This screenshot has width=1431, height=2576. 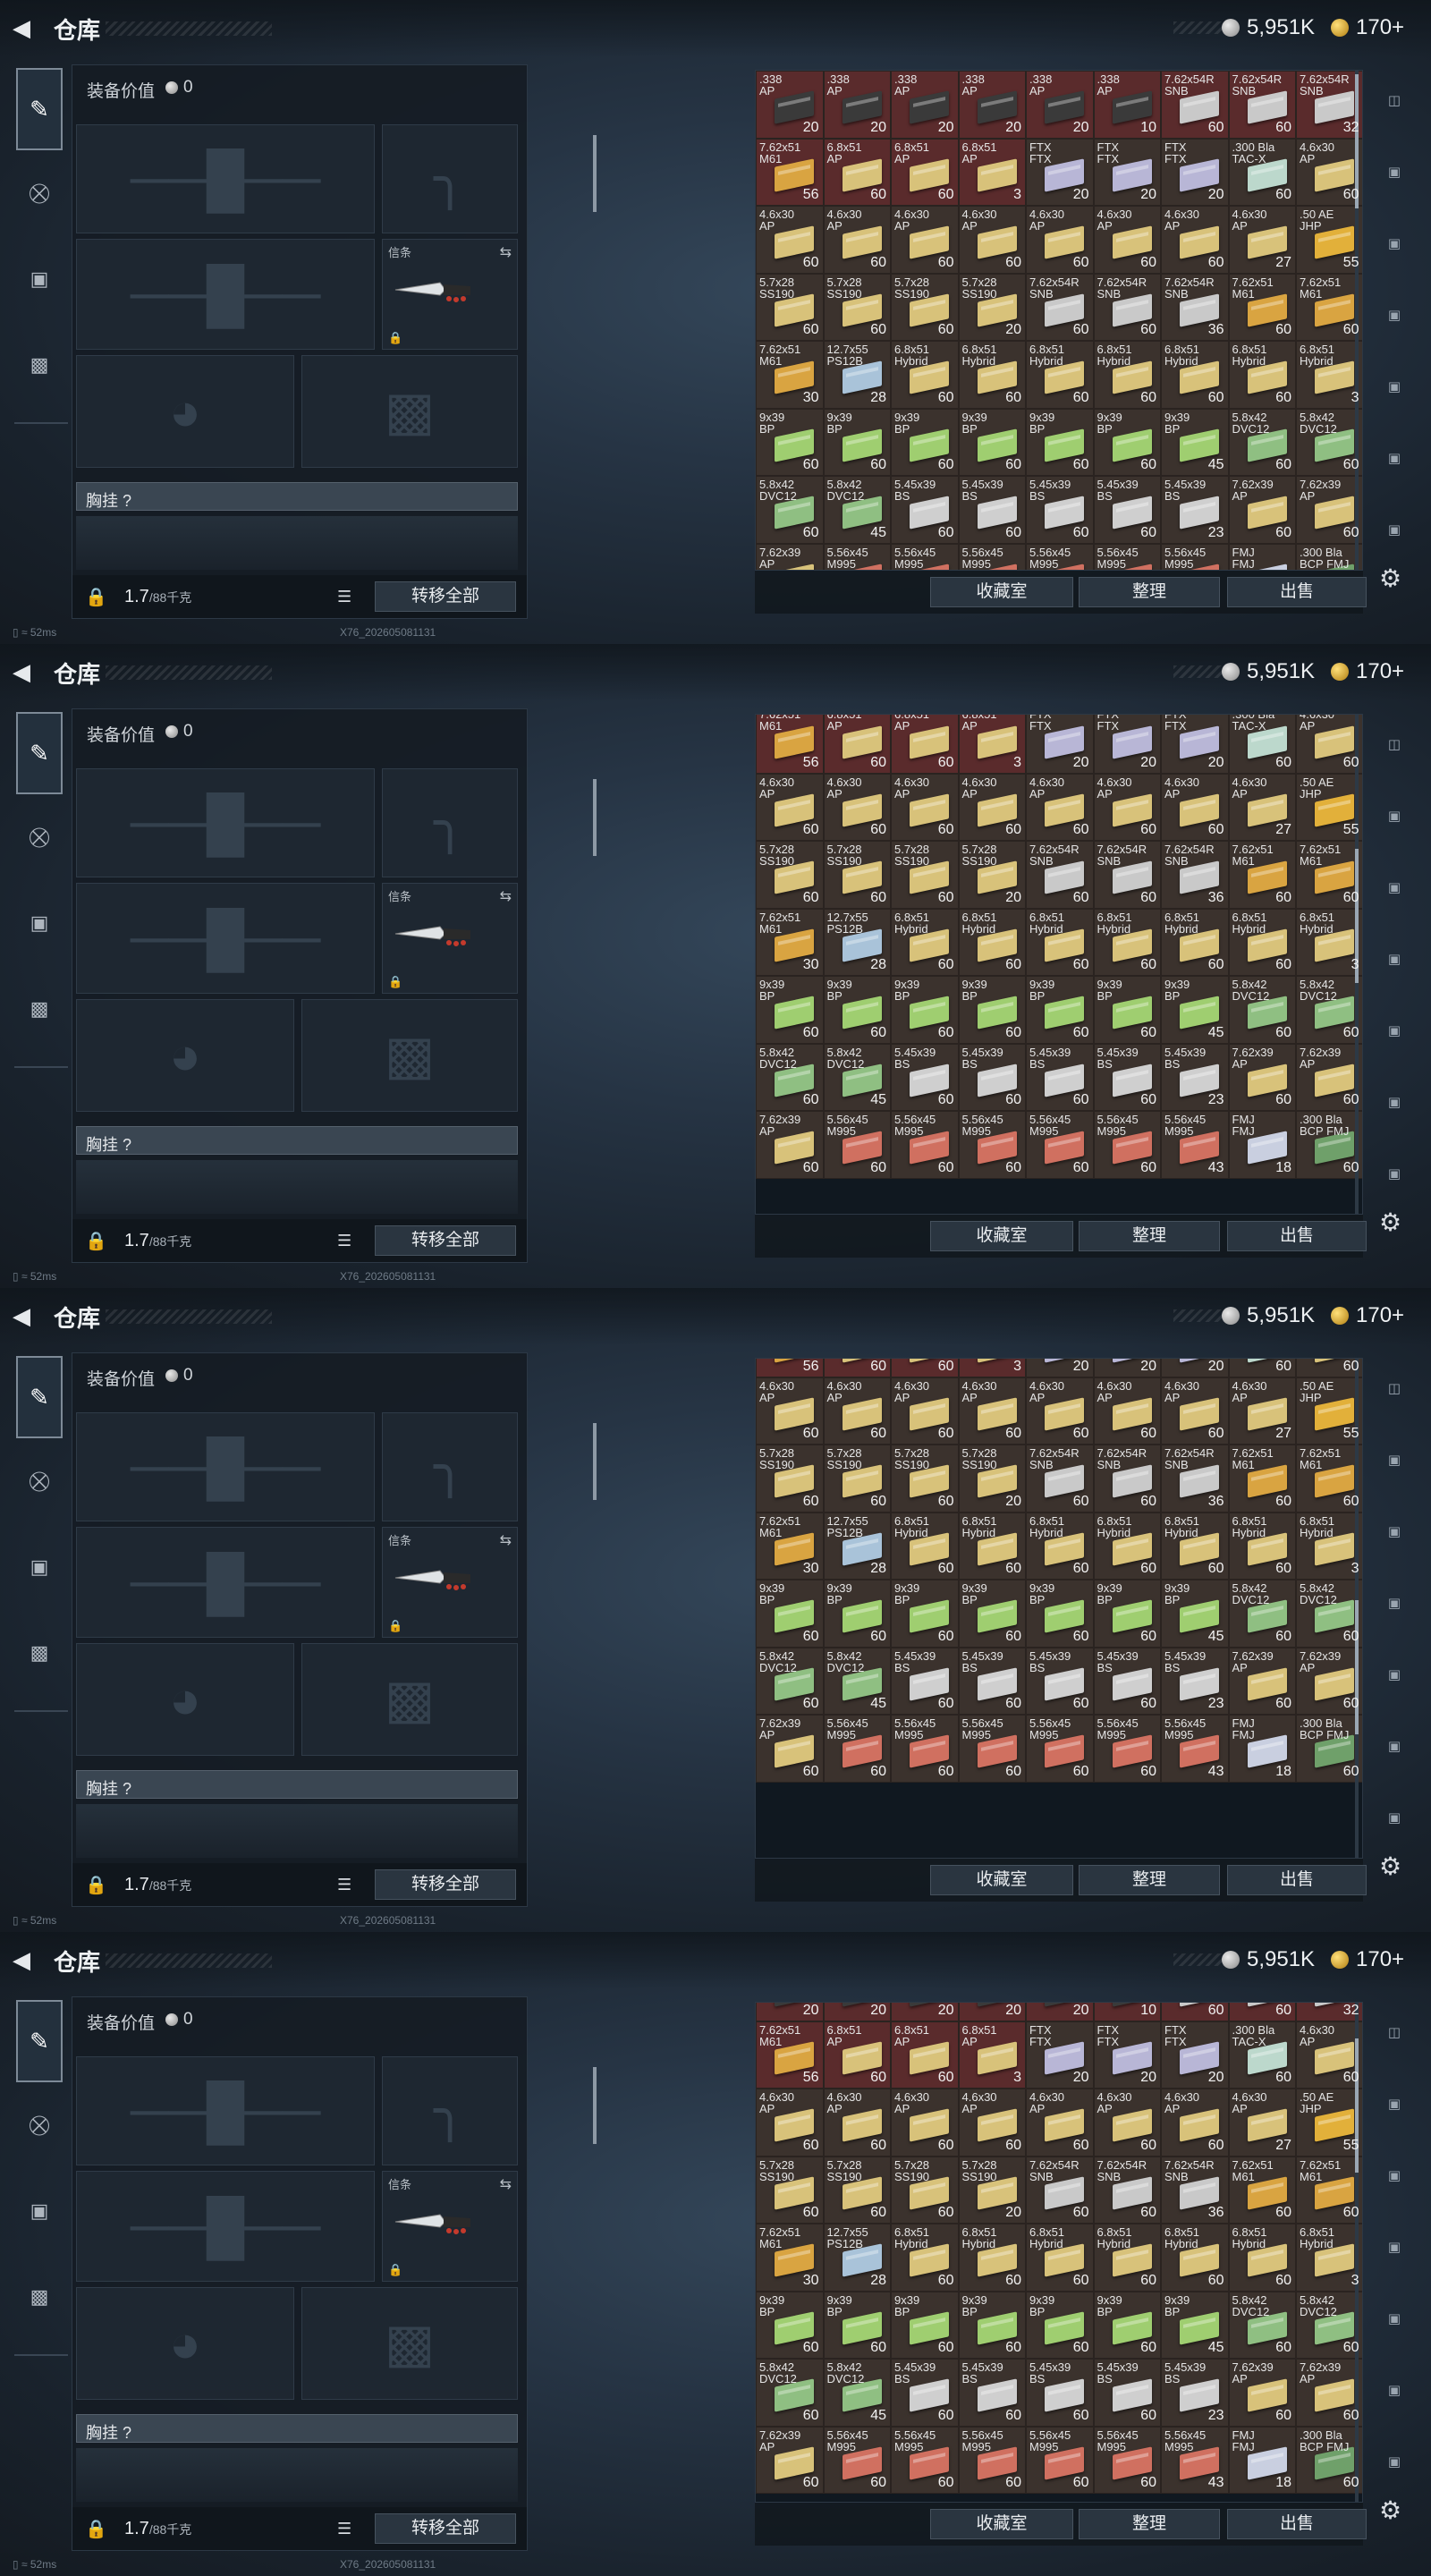 What do you see at coordinates (1262, 744) in the screenshot?
I see `stash-item: .300 Bla TAC-X 60` at bounding box center [1262, 744].